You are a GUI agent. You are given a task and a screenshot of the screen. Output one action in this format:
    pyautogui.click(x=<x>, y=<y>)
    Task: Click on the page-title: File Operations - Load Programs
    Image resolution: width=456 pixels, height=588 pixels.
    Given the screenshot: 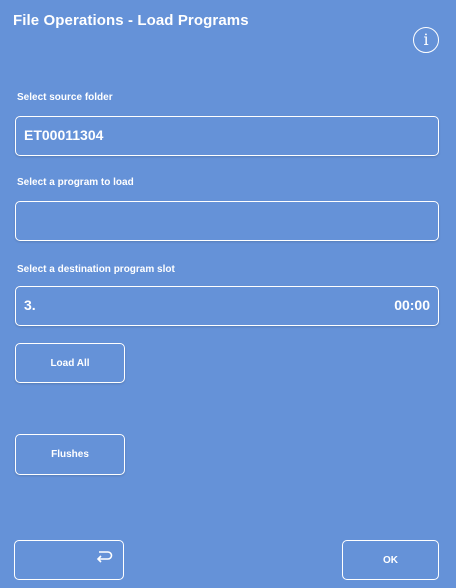 What is the action you would take?
    pyautogui.click(x=131, y=20)
    